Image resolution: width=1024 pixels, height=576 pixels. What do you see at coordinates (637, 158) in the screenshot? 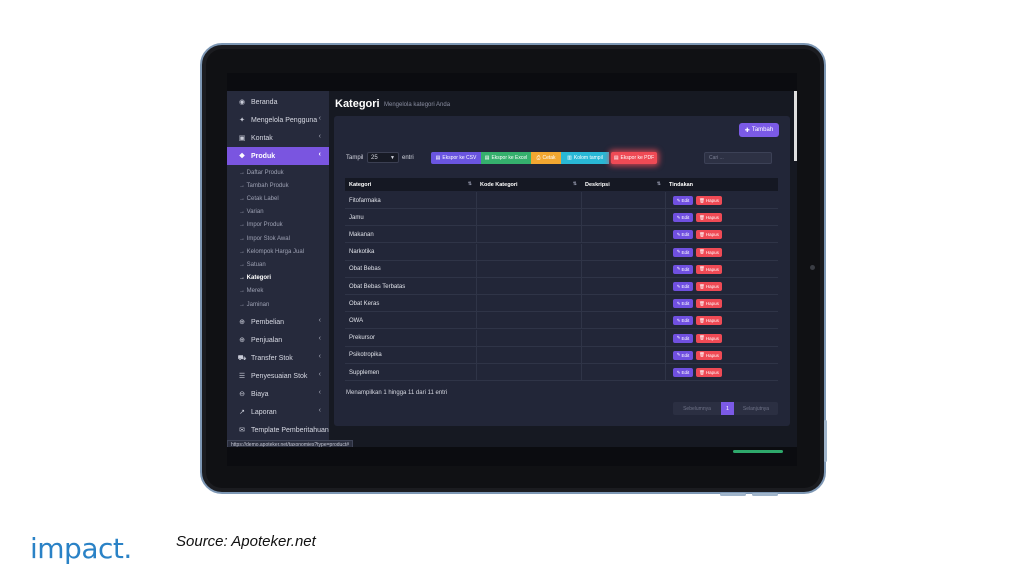
I see `export-pdf-label: Ekspor ke PDF` at bounding box center [637, 158].